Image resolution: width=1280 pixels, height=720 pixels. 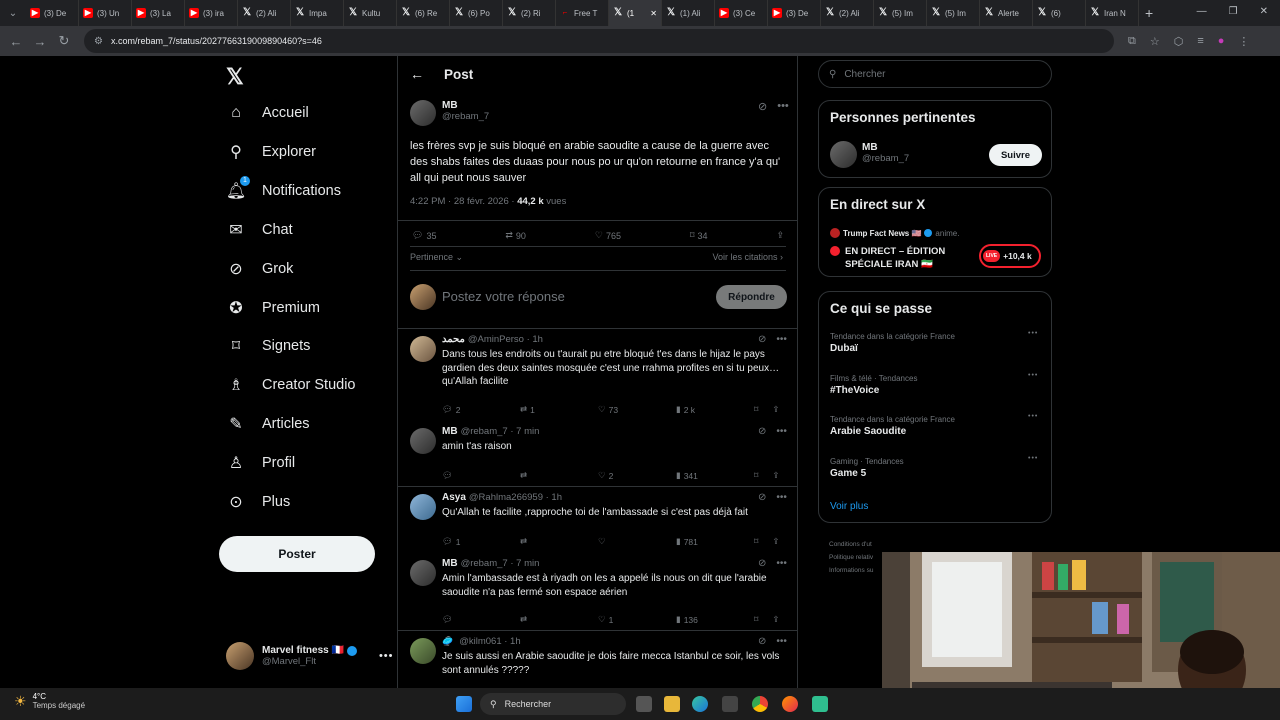 What do you see at coordinates (267, 424) in the screenshot?
I see `nav-item-articles: ✎ Articles` at bounding box center [267, 424].